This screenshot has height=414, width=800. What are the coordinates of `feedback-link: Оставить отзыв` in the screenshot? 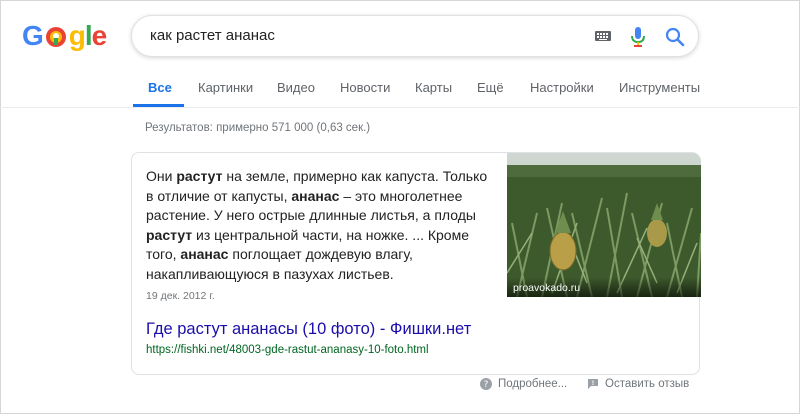 It's located at (638, 384).